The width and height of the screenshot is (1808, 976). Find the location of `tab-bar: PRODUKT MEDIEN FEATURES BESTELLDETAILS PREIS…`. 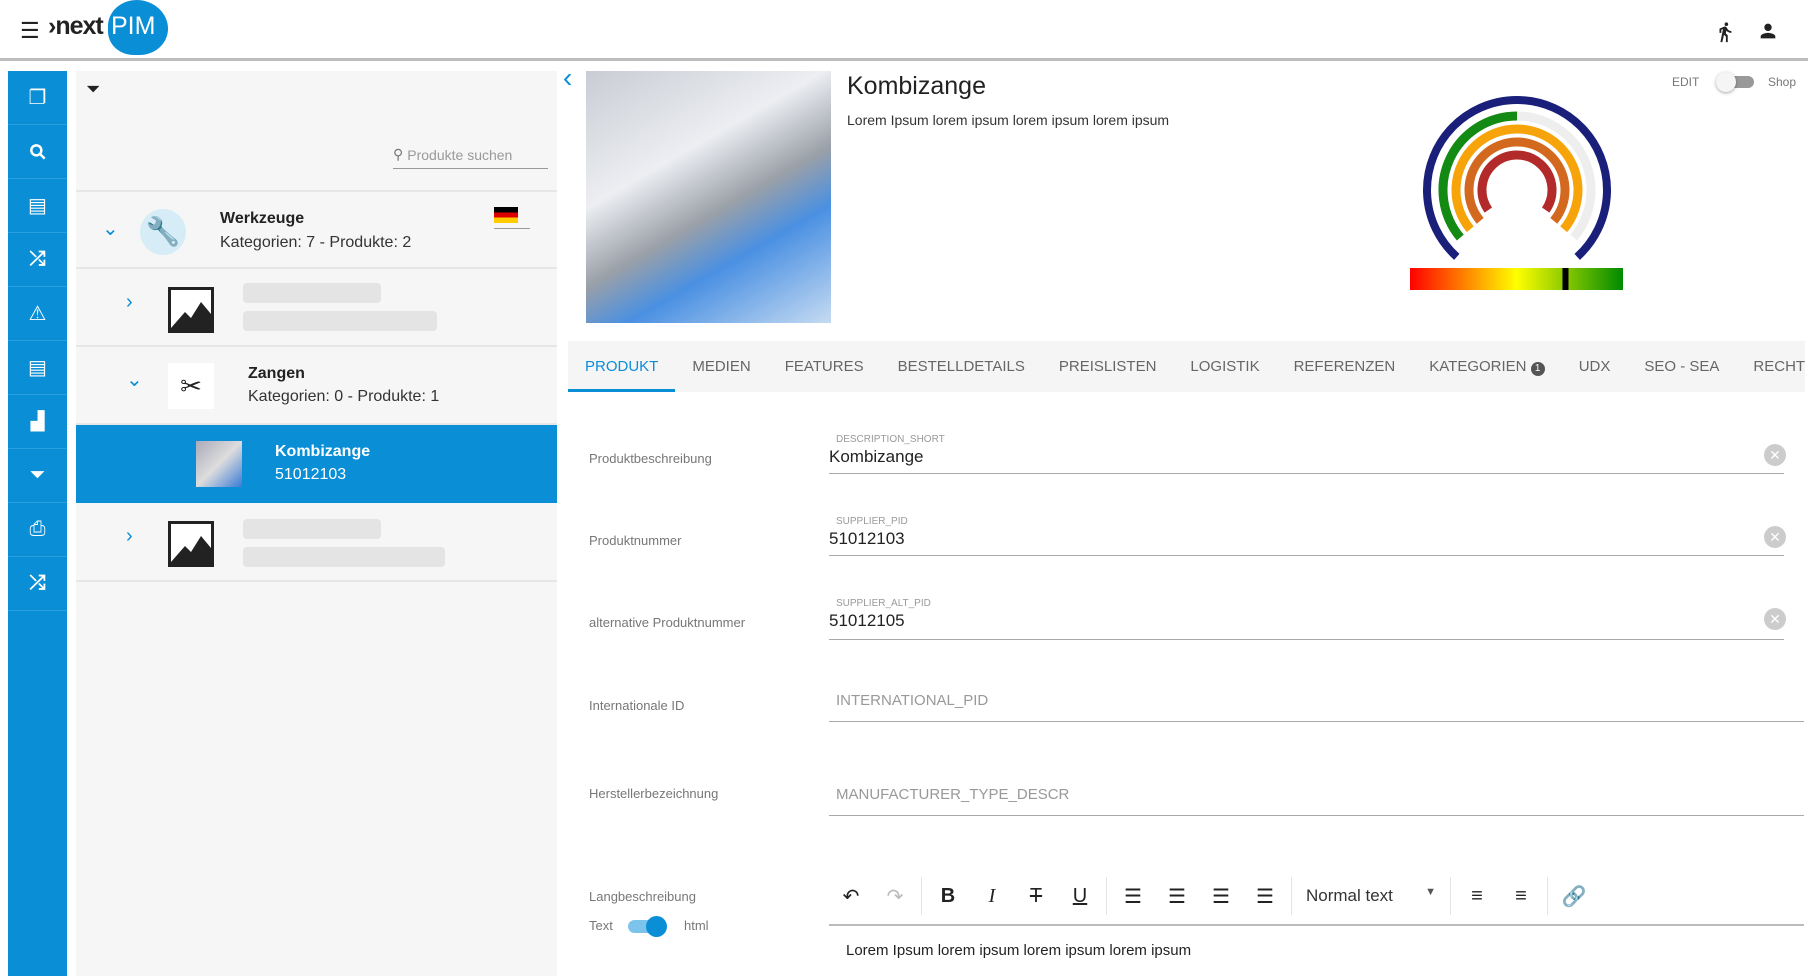

tab-bar: PRODUKT MEDIEN FEATURES BESTELLDETAILS PREIS… is located at coordinates (1186, 366).